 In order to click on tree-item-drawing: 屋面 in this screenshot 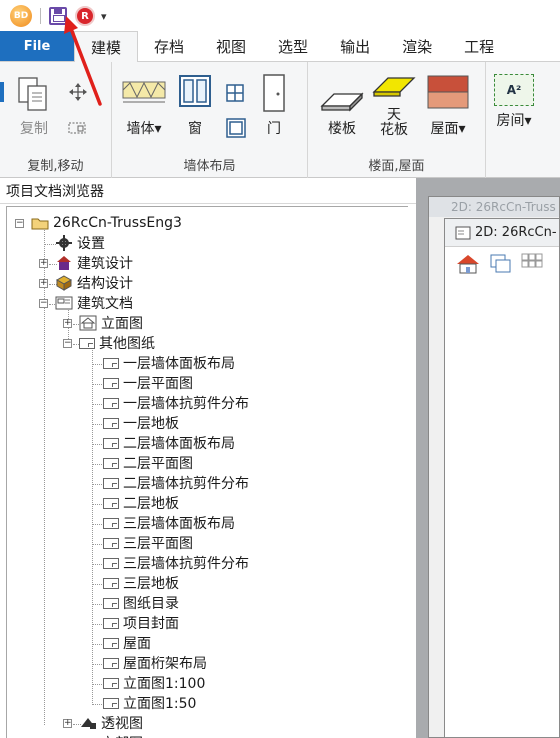, I will do `click(127, 643)`.